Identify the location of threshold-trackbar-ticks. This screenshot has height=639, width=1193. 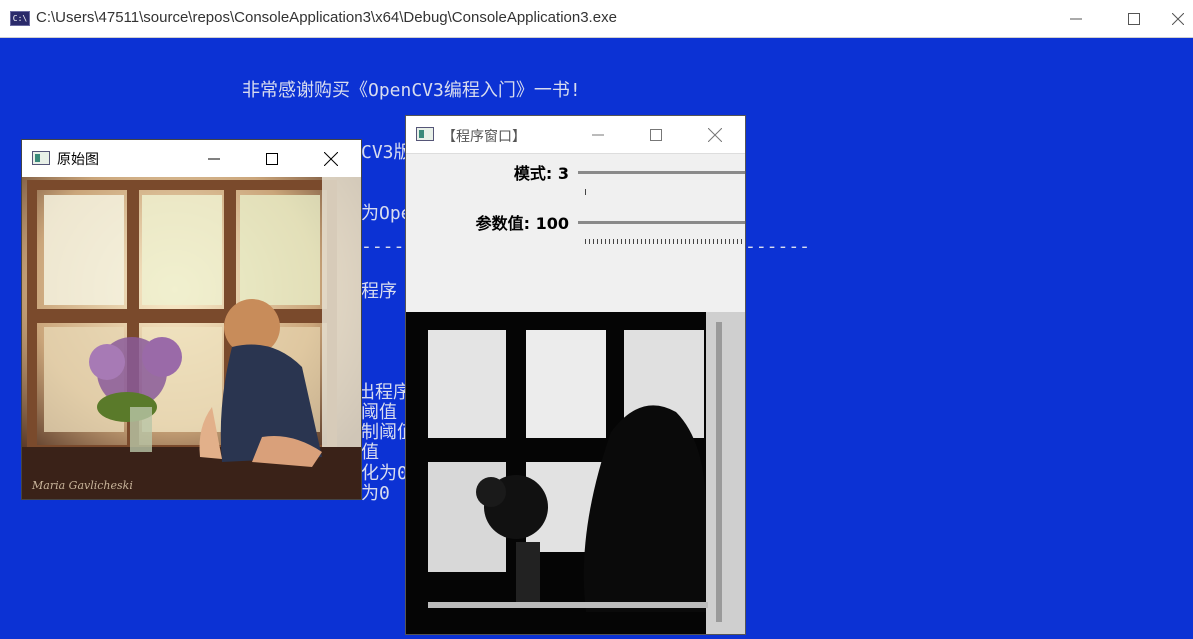
(665, 241).